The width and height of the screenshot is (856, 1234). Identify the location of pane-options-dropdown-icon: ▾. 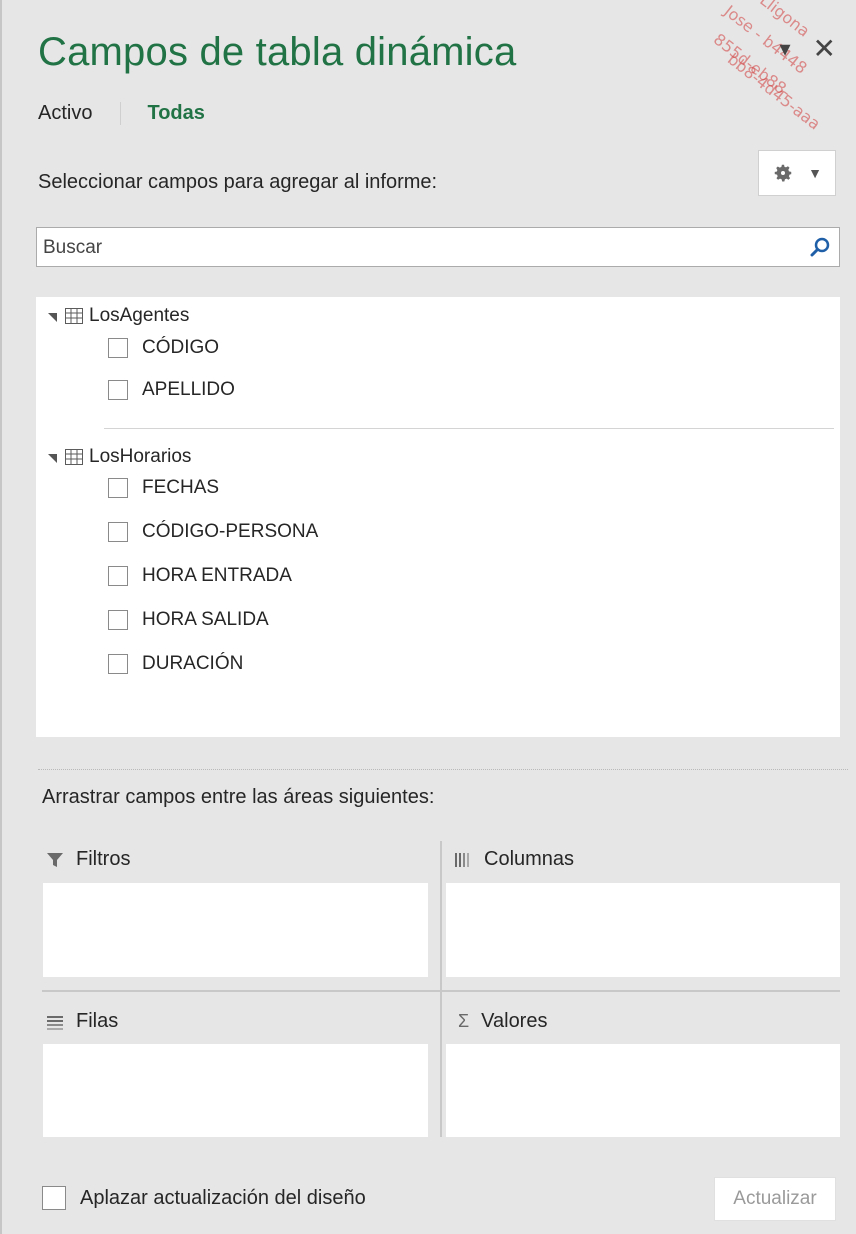
(784, 49).